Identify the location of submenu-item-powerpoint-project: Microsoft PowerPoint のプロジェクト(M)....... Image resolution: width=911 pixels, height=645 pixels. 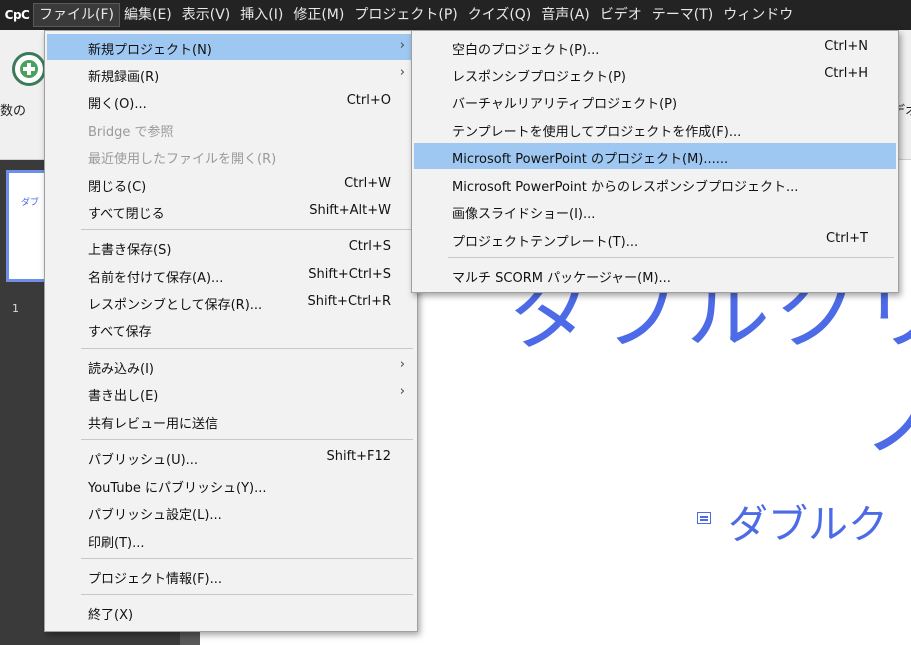
(655, 156).